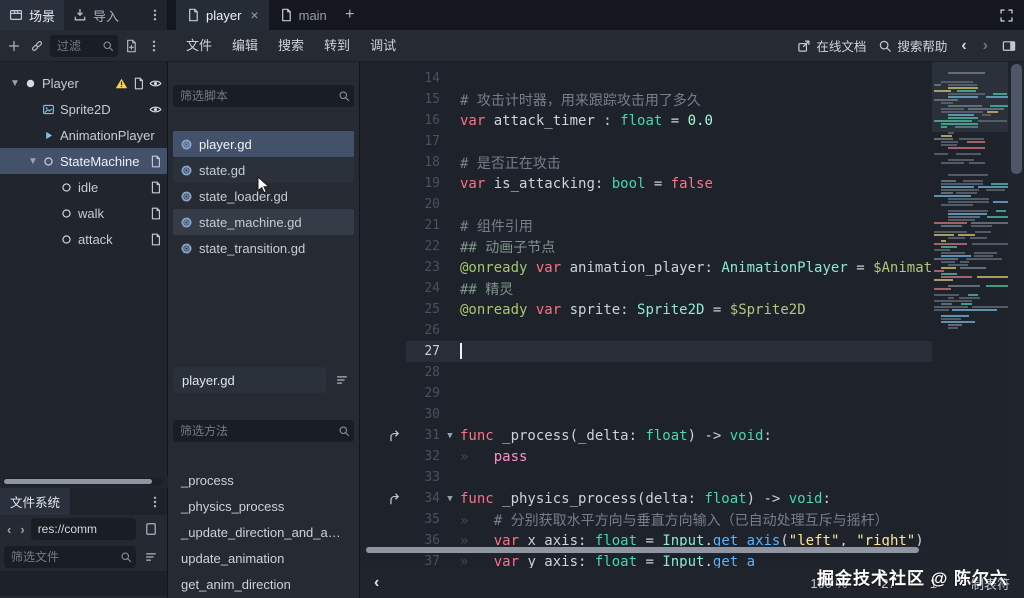  I want to click on code-line-19: 19 var is_attacking: bool = false, so click(646, 183).